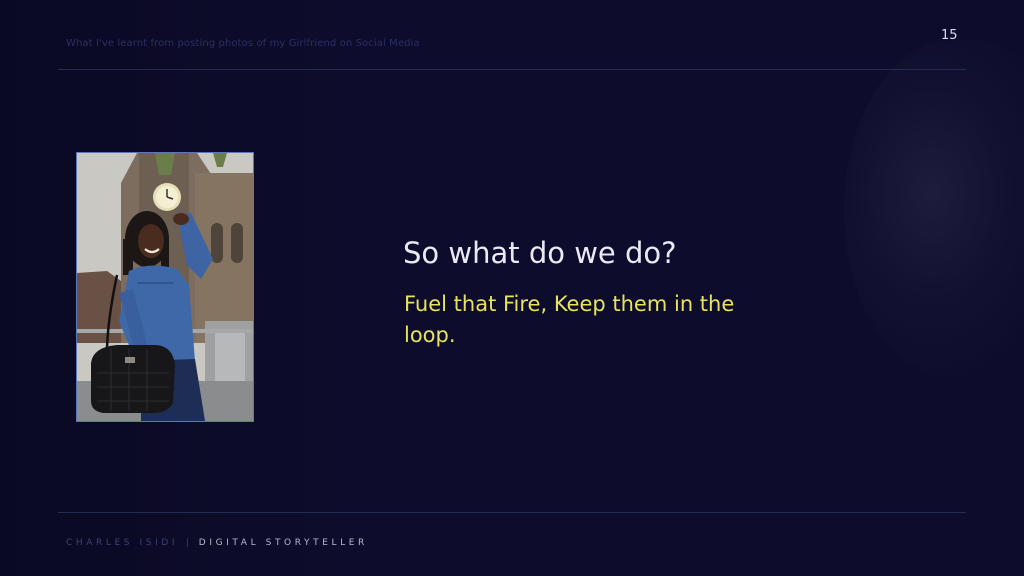  Describe the element at coordinates (540, 253) in the screenshot. I see `slide-heading: So what do we do?` at that location.